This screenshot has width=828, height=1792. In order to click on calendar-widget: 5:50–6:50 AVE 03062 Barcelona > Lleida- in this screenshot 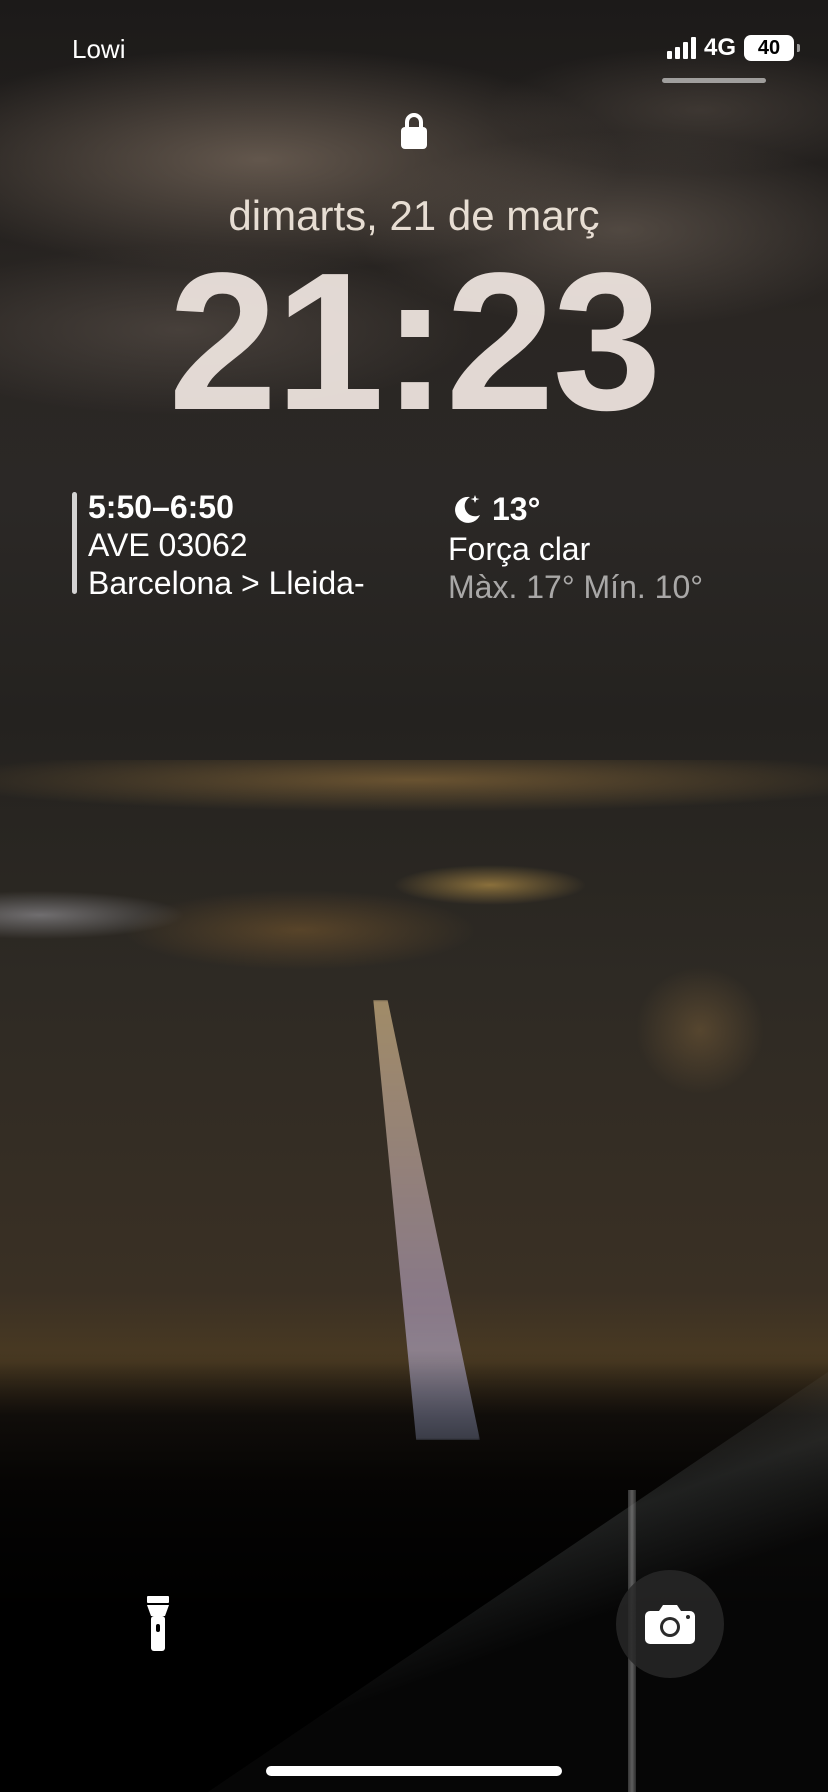, I will do `click(232, 544)`.